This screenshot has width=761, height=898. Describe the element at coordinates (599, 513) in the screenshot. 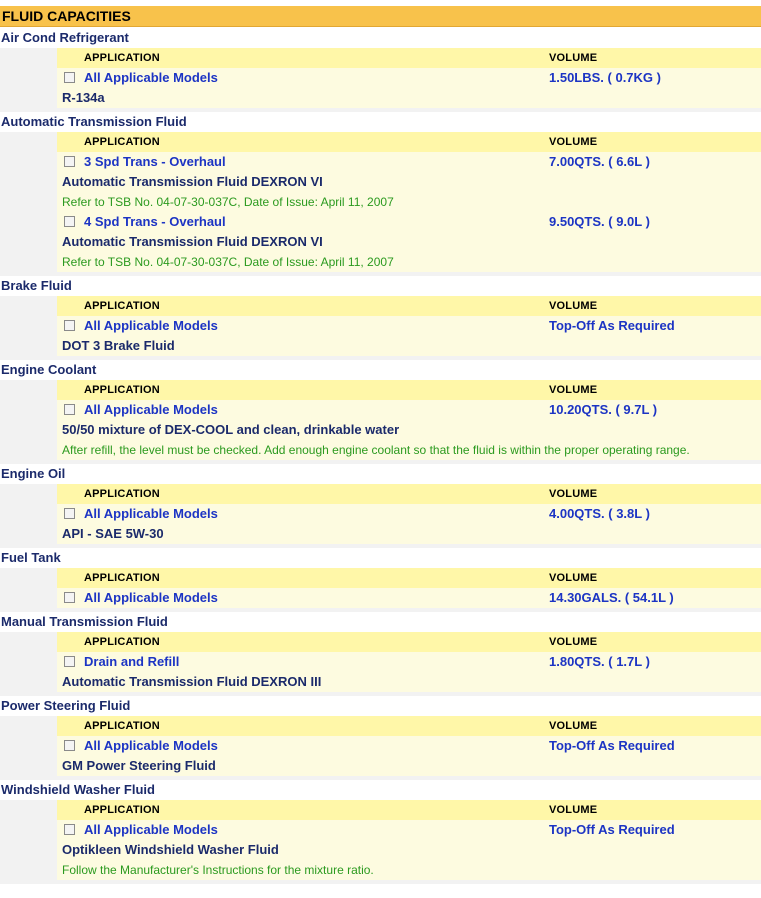

I see `volume-value: 4.00QTS. ( 3.8L )` at that location.